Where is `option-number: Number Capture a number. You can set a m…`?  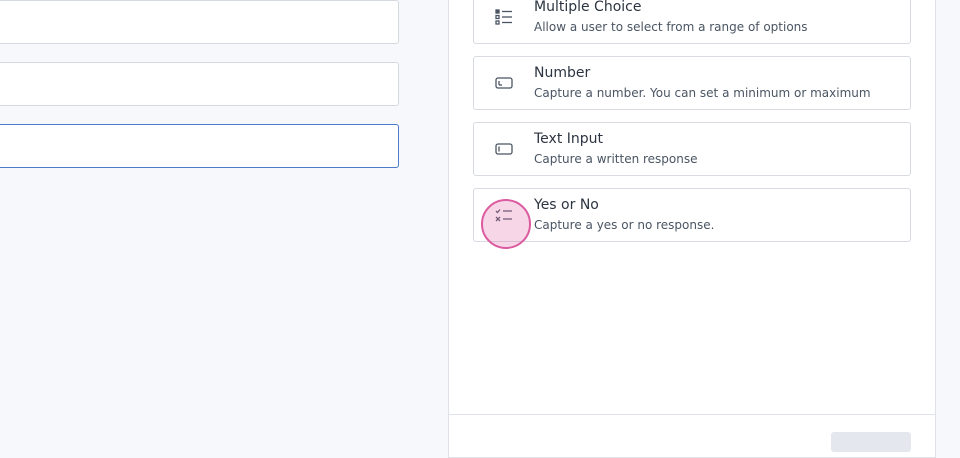 option-number: Number Capture a number. You can set a m… is located at coordinates (692, 83).